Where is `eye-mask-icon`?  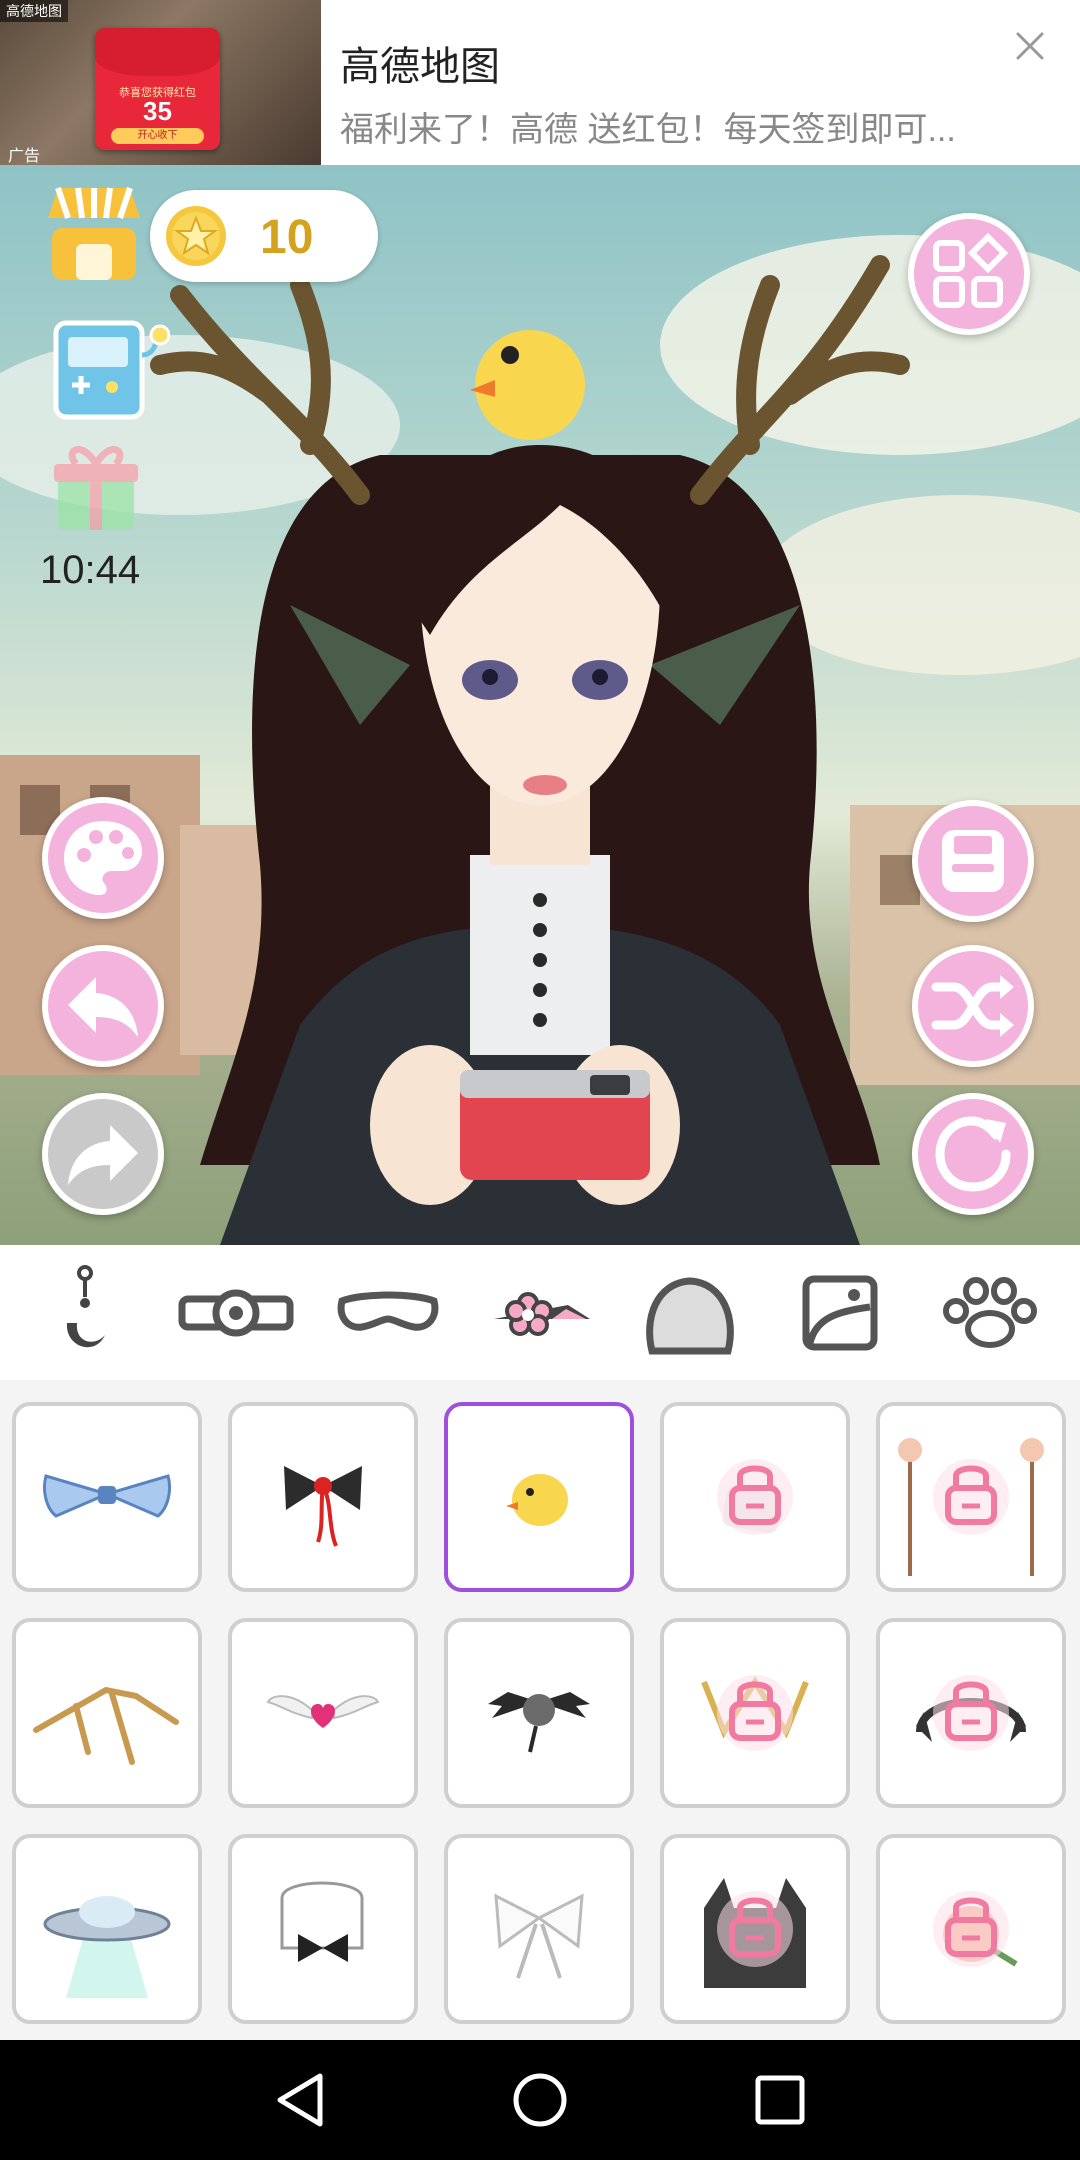
eye-mask-icon is located at coordinates (388, 1311).